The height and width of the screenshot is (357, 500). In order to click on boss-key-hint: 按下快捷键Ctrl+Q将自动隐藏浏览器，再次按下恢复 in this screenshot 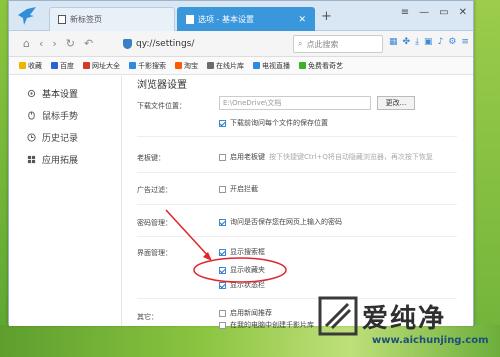, I will do `click(351, 157)`.